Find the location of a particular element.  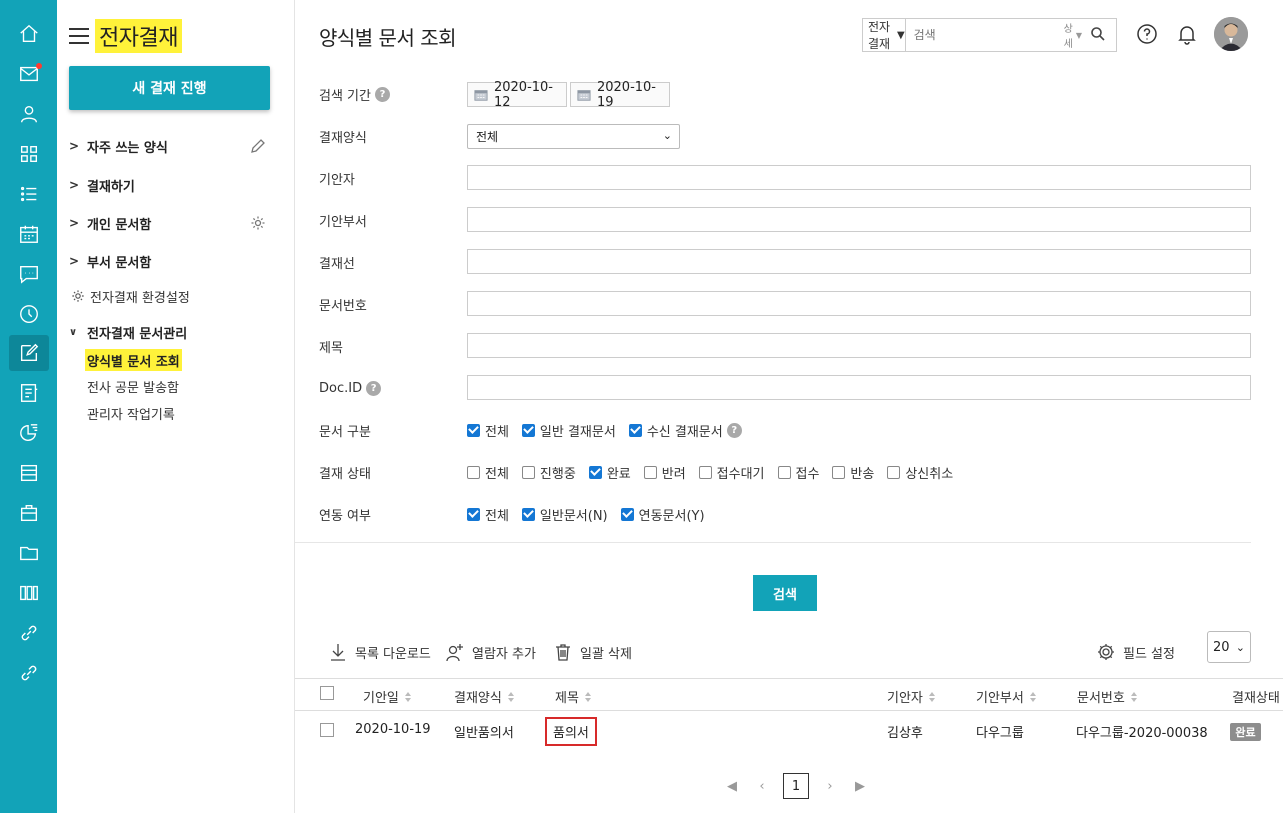

chat-icon is located at coordinates (29, 274).